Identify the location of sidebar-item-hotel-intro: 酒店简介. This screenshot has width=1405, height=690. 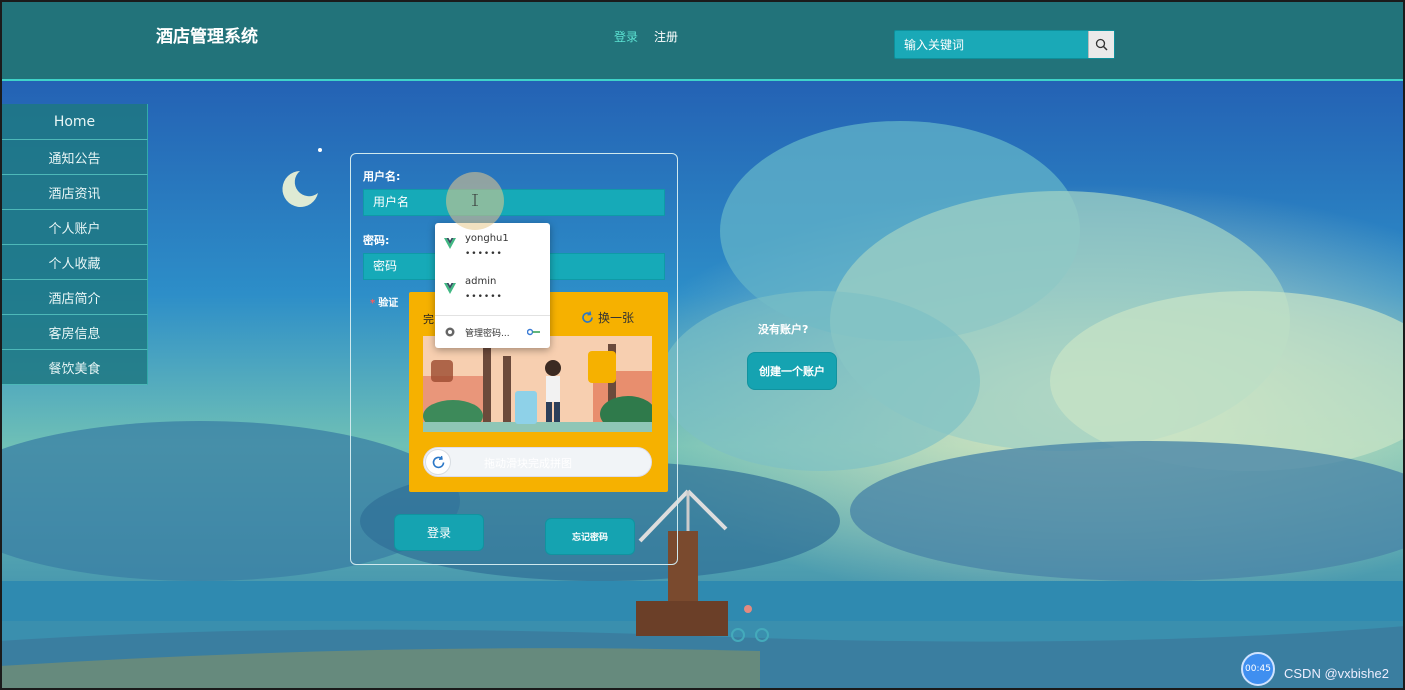
(75, 297).